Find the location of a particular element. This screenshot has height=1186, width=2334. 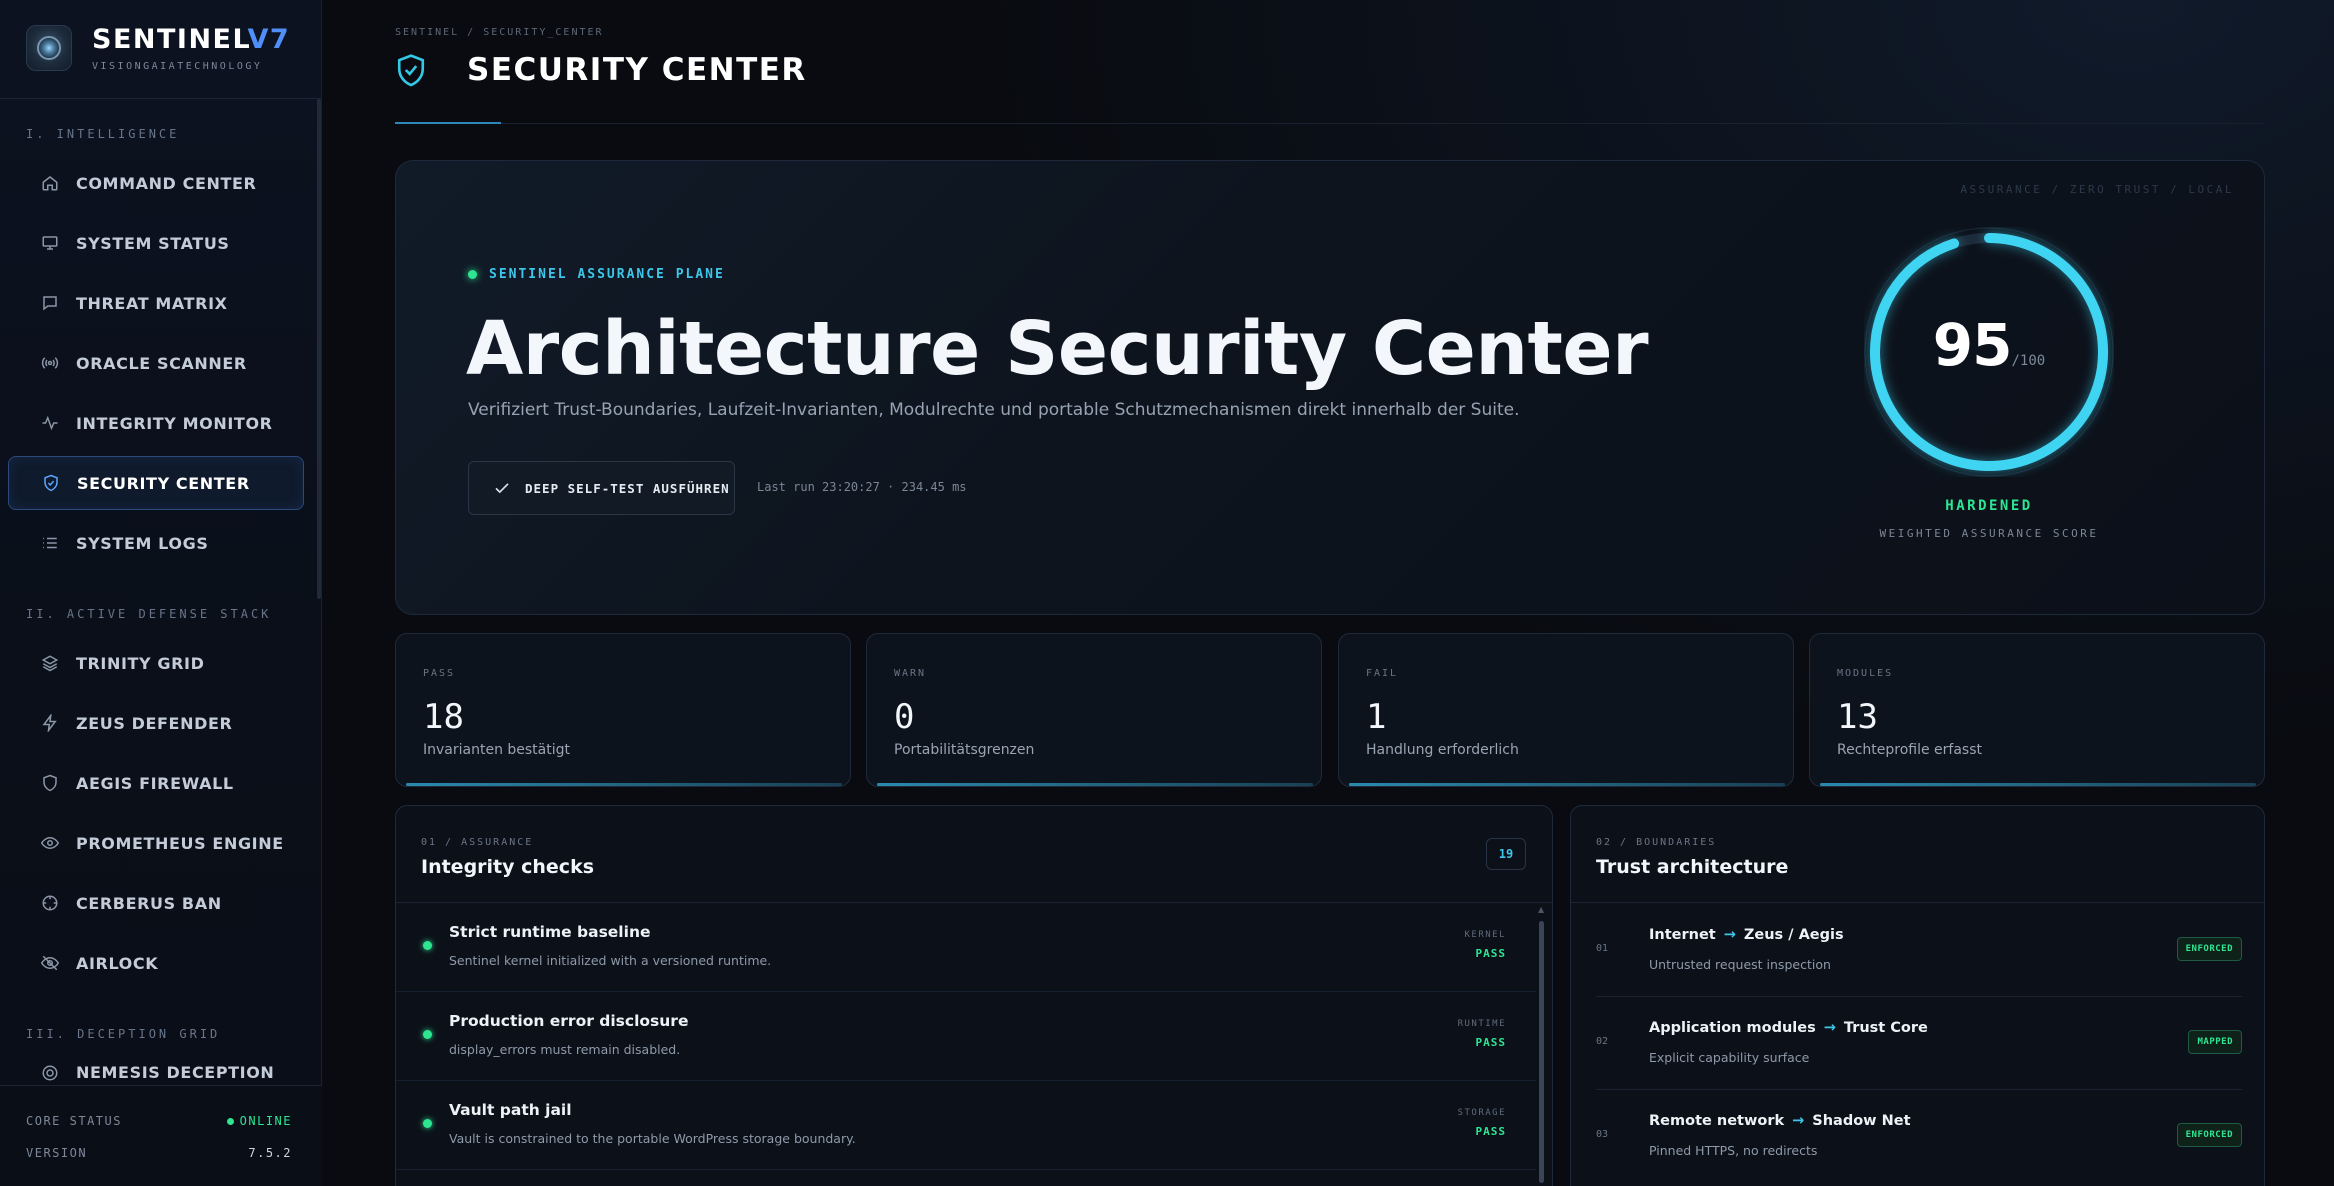

panel-eyebrow: 01 / ASSURANCE is located at coordinates (477, 842).